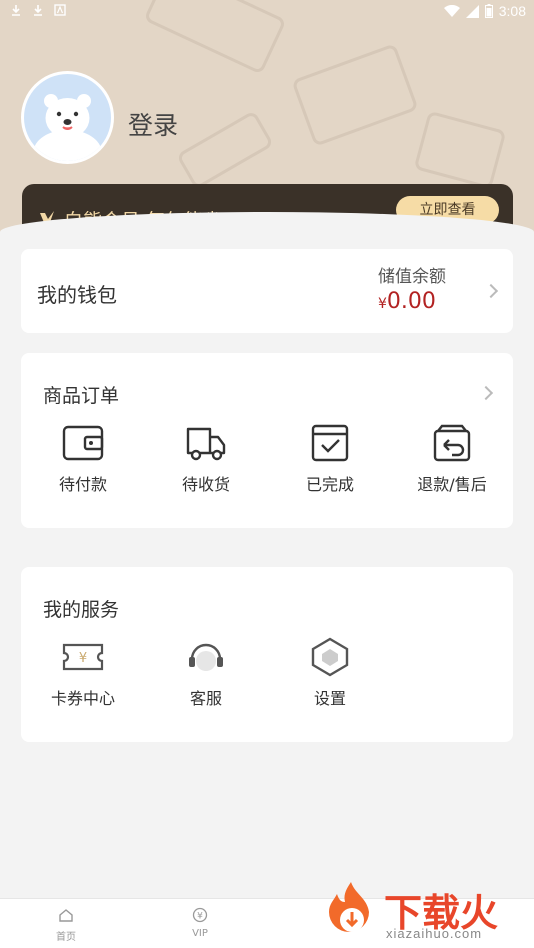  I want to click on services-title: 我的服务, so click(81, 610).